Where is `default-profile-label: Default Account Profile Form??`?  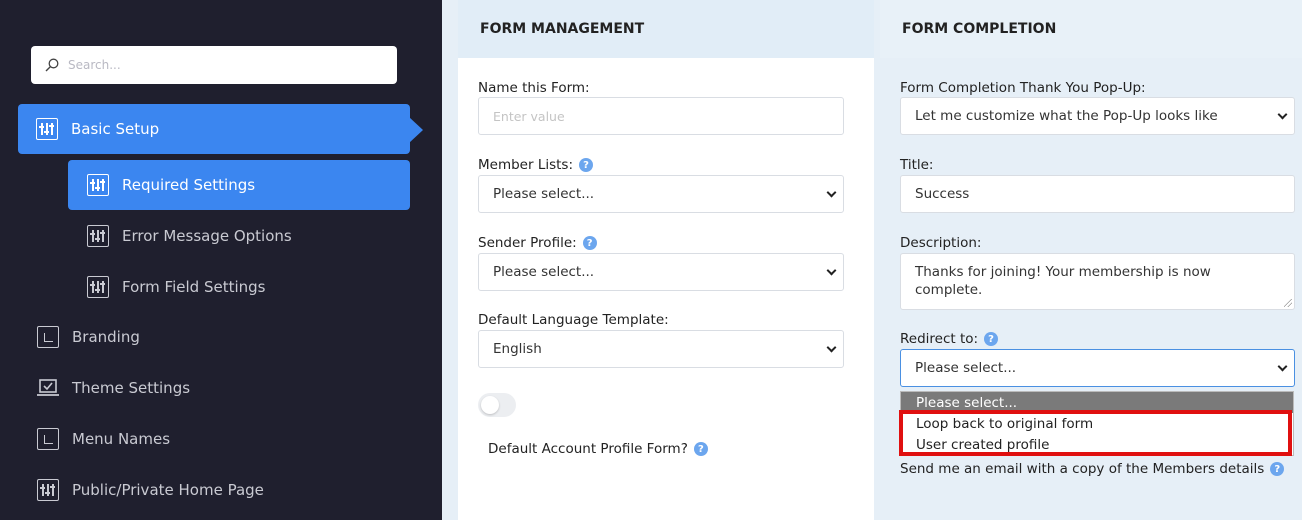 default-profile-label: Default Account Profile Form?? is located at coordinates (598, 449).